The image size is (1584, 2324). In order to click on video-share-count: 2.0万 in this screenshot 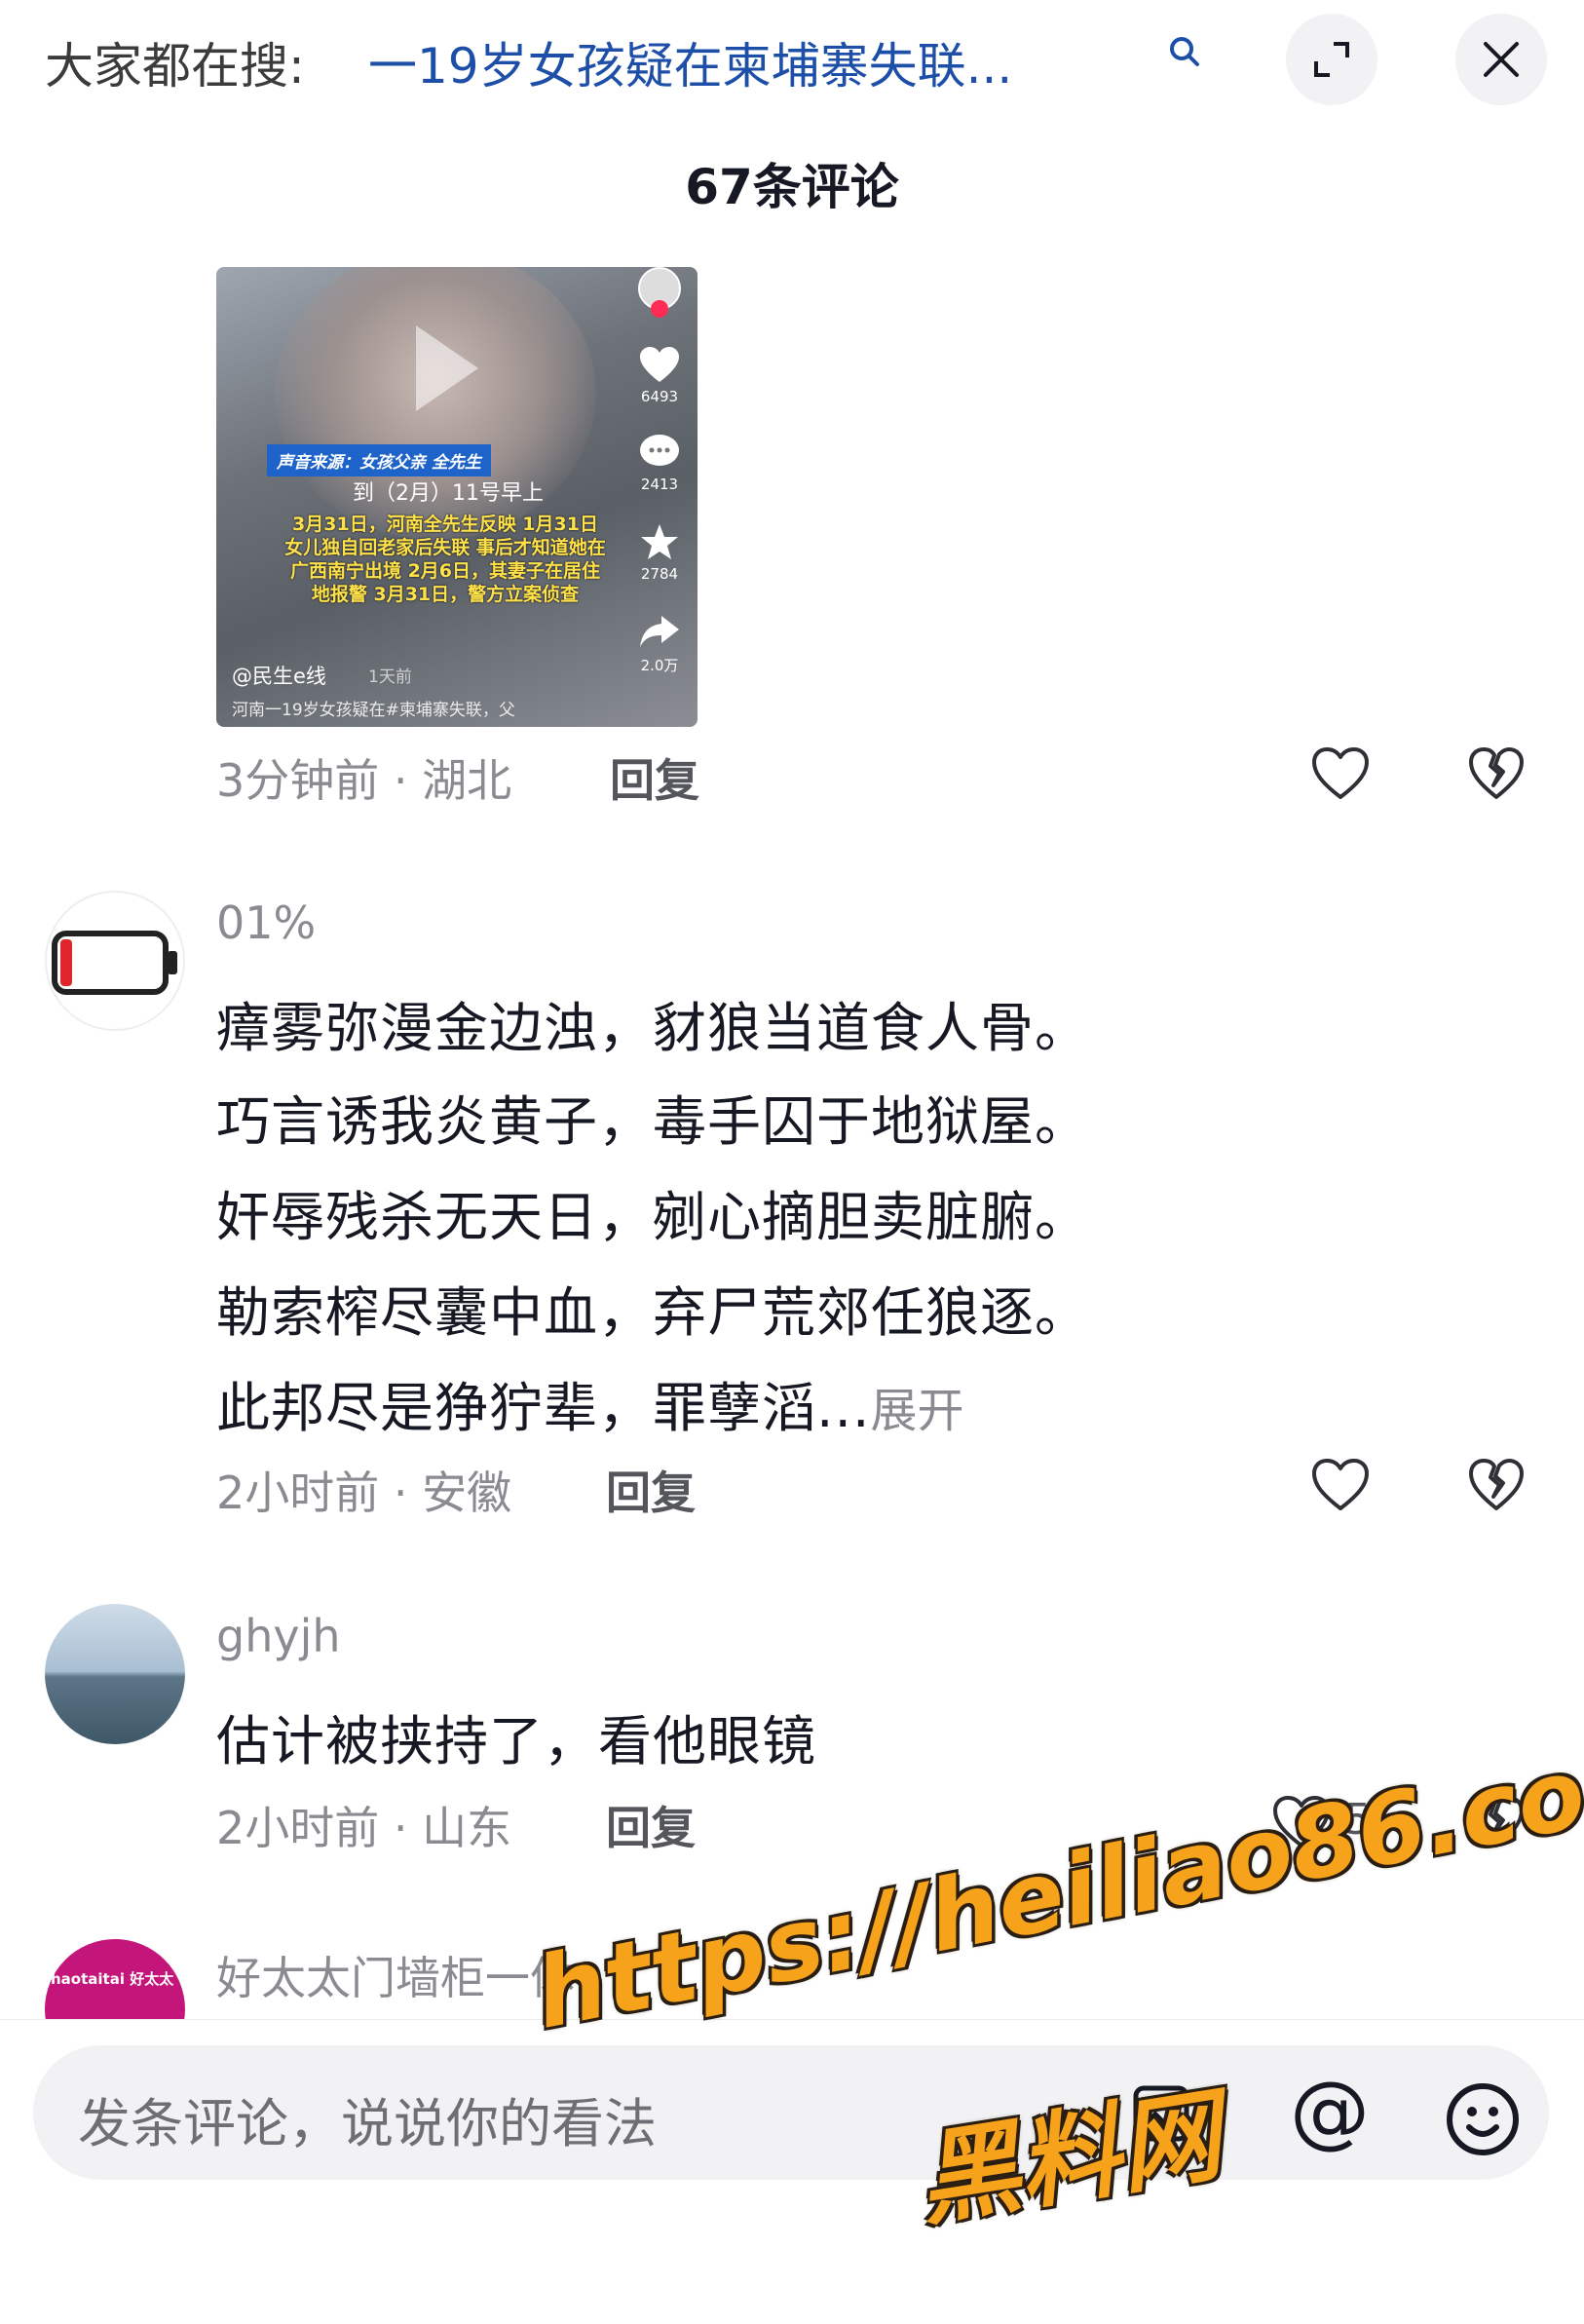, I will do `click(660, 666)`.